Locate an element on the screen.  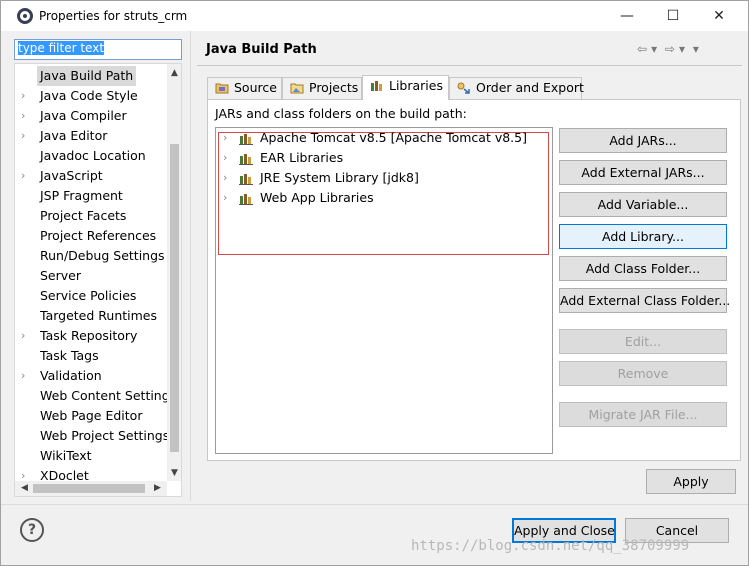
tree-item: Web Project Settings is located at coordinates (92, 436).